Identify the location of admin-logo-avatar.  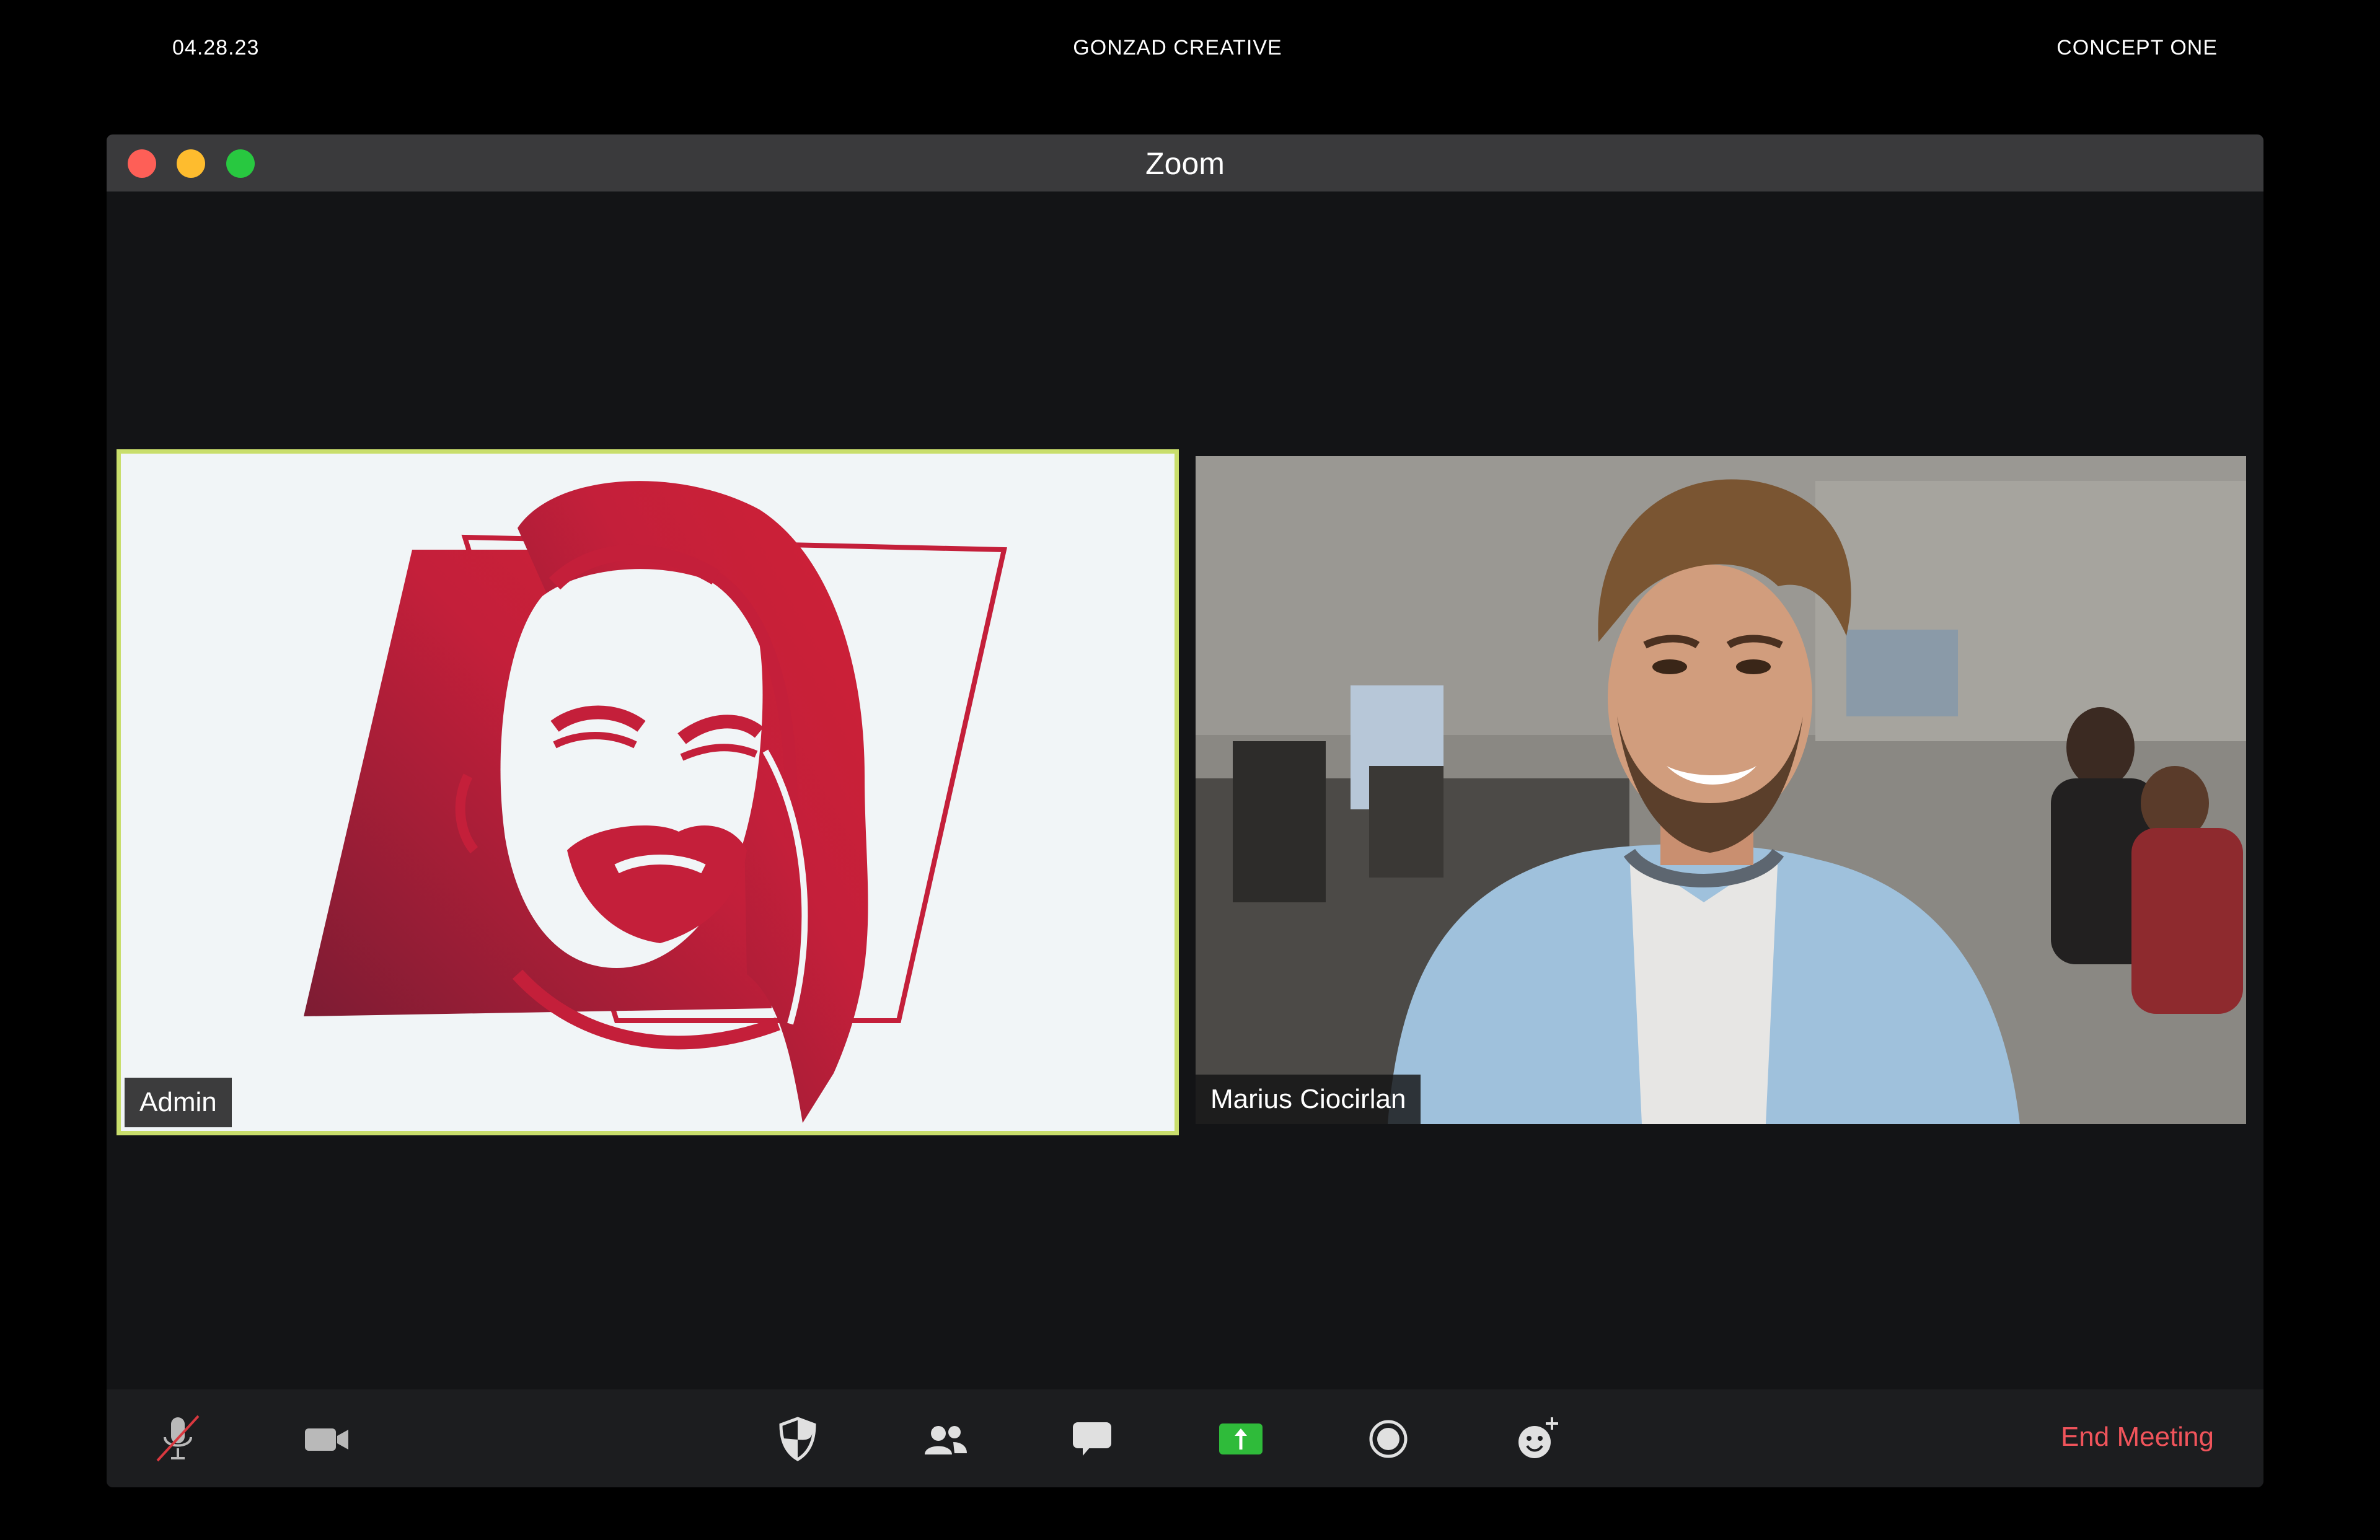
(655, 802).